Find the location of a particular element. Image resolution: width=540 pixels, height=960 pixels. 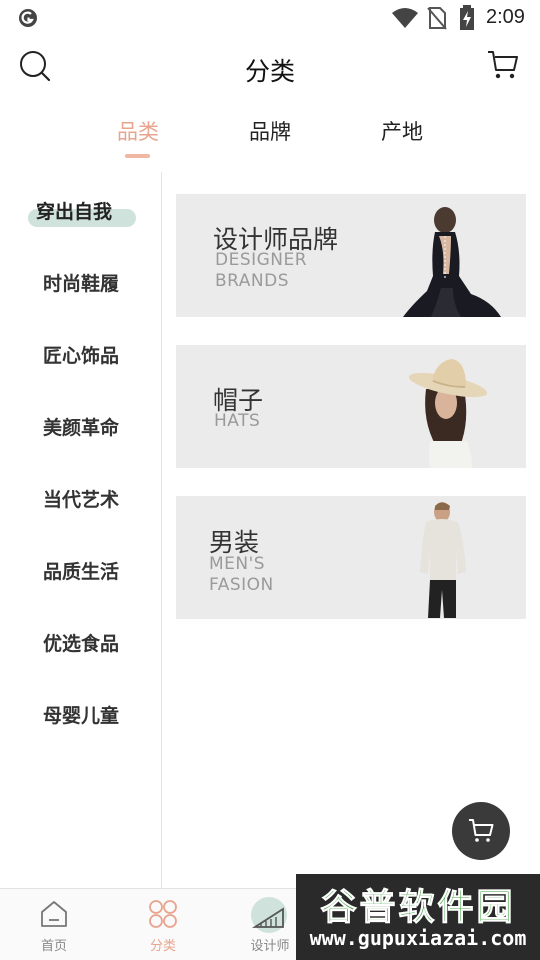

top-bar: 分类 is located at coordinates (270, 68).